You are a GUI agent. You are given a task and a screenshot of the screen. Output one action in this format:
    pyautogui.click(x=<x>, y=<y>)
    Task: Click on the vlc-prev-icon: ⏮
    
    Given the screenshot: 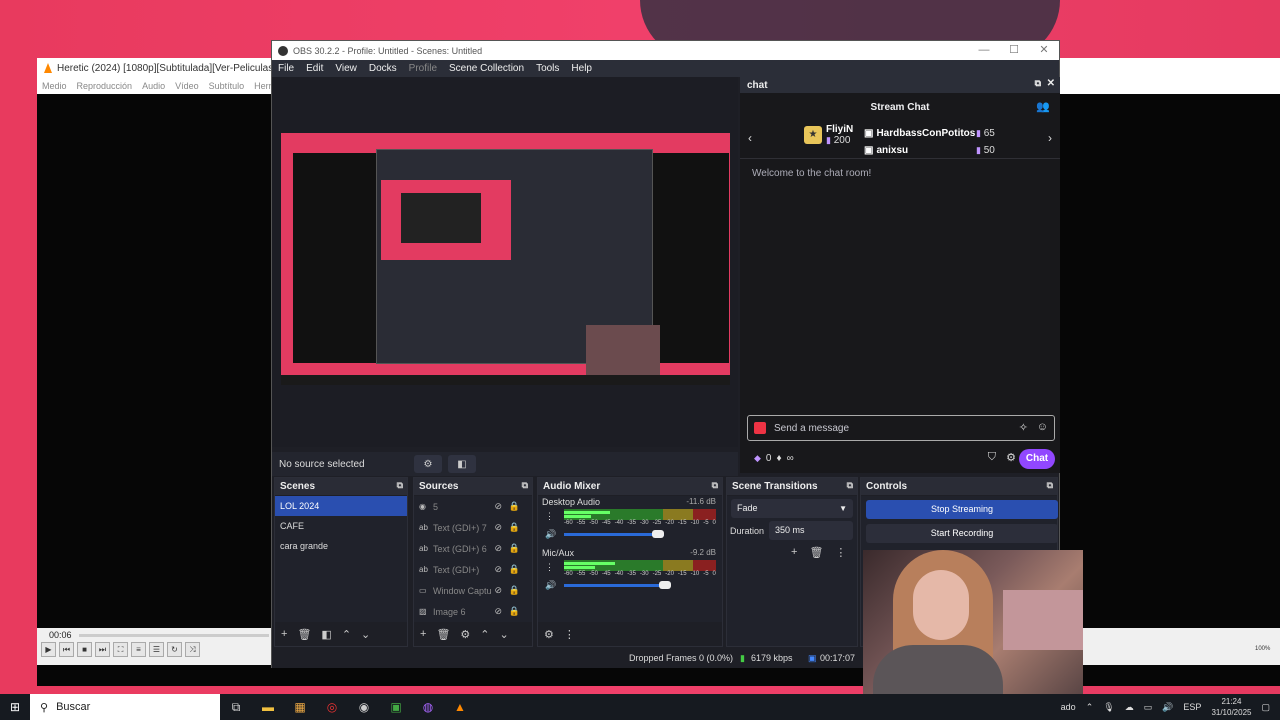 What is the action you would take?
    pyautogui.click(x=66, y=649)
    